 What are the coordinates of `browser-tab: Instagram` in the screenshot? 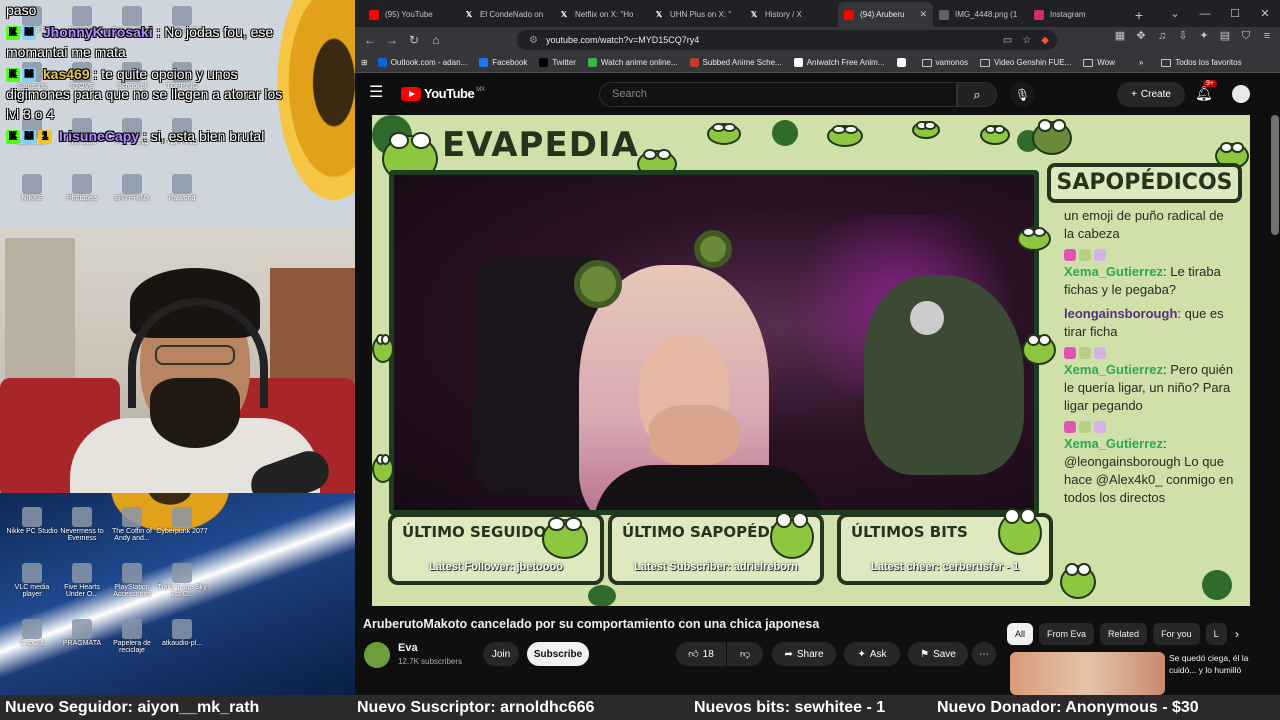 It's located at (1075, 14).